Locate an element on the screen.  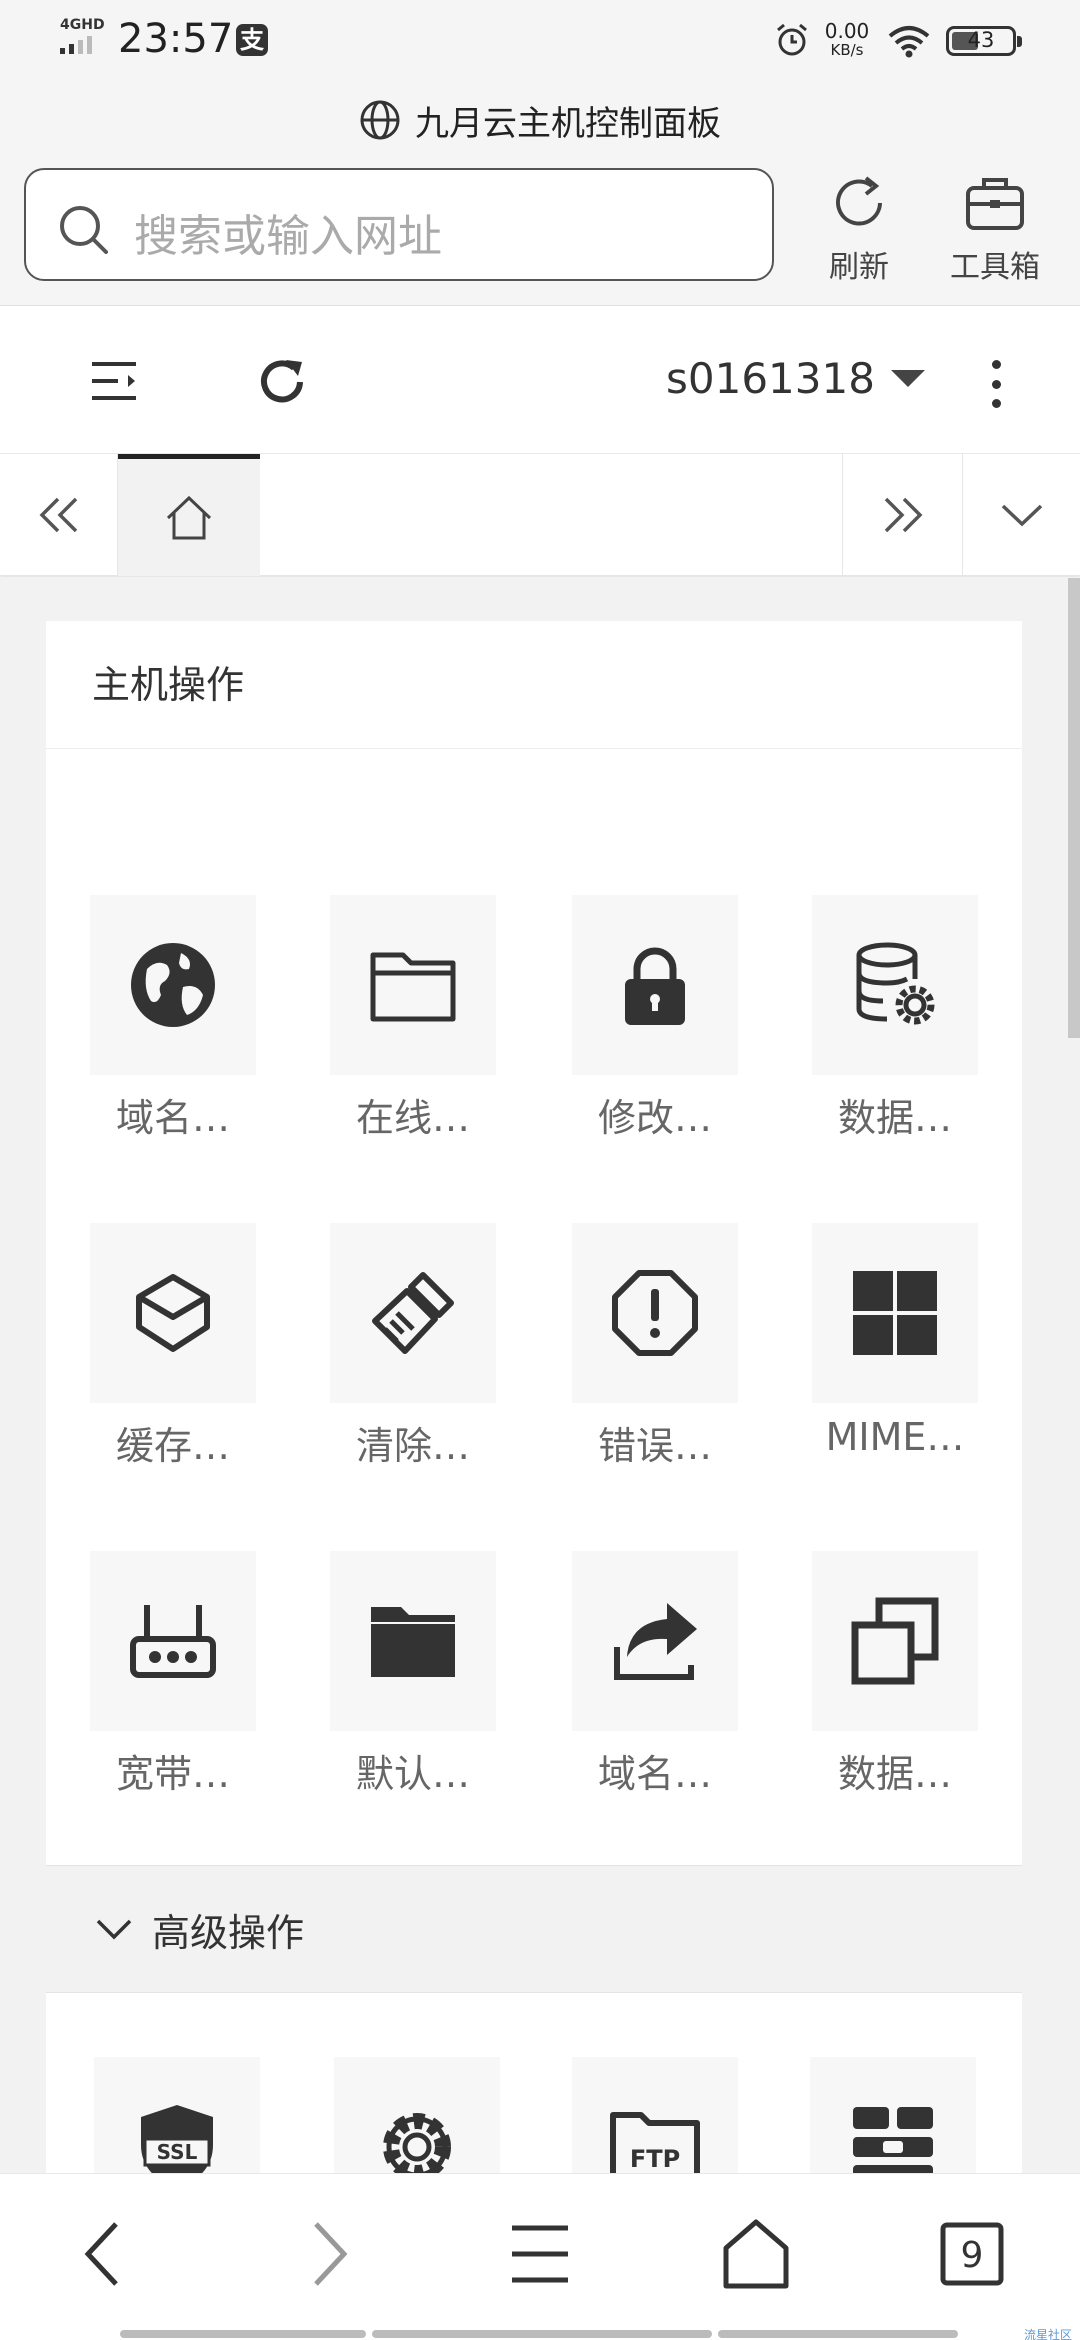
scroll-tabs-right-button is located at coordinates (902, 515).